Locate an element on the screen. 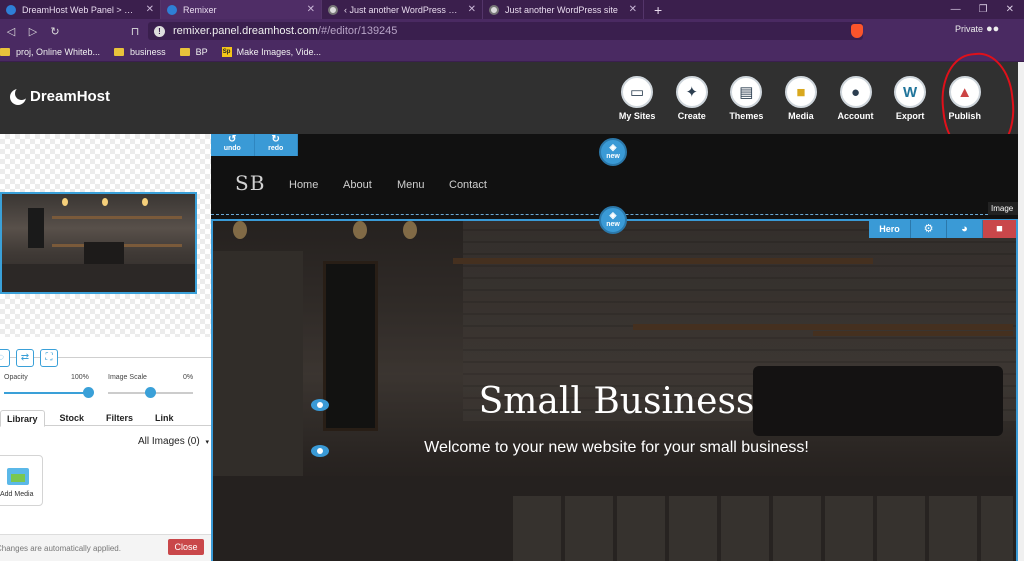 The height and width of the screenshot is (561, 1024). gear-icon: ⚙ is located at coordinates (929, 229).